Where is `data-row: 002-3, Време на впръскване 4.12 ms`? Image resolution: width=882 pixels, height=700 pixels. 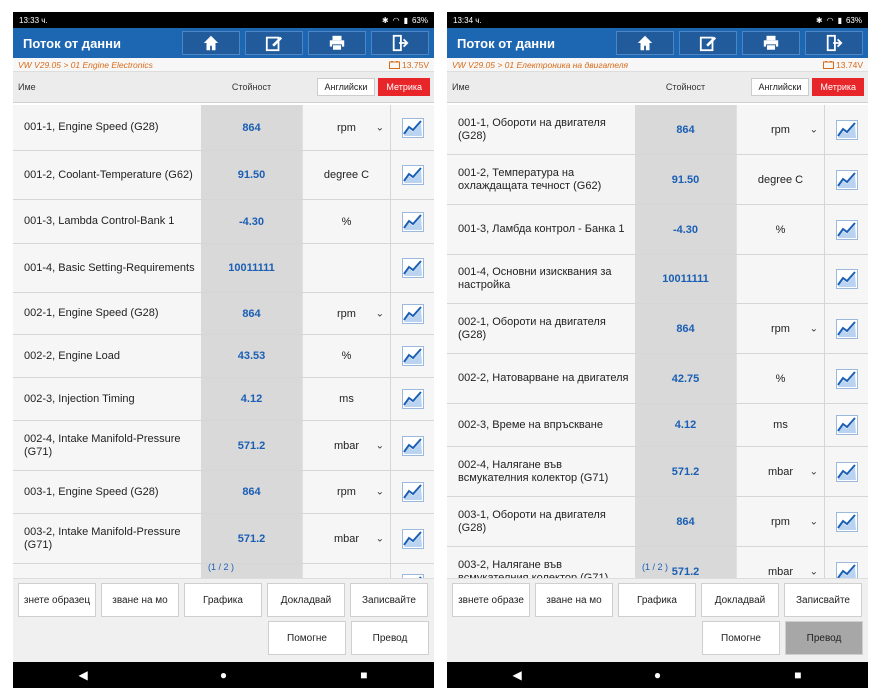 data-row: 002-3, Време на впръскване 4.12 ms is located at coordinates (657, 425).